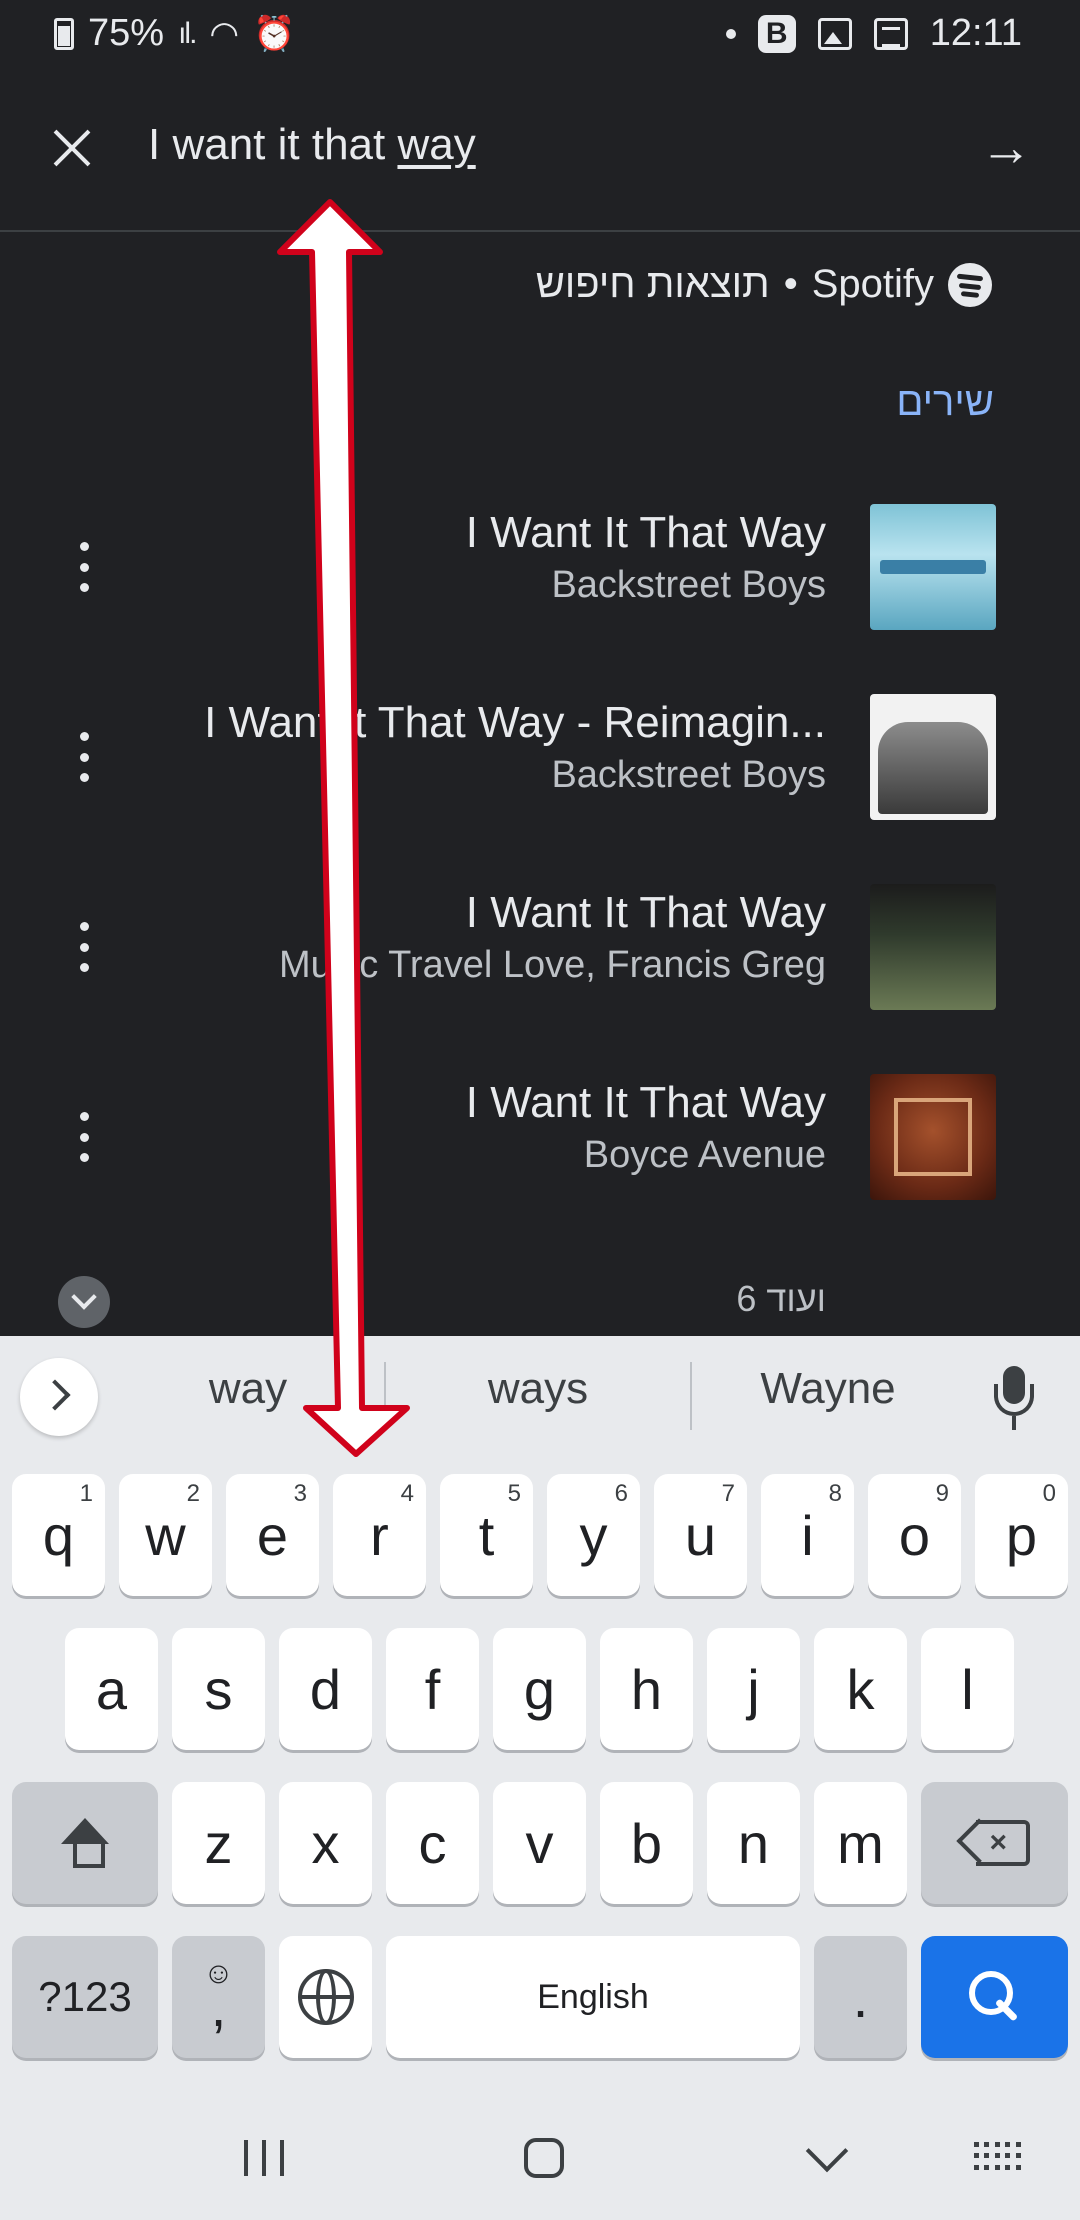 Image resolution: width=1080 pixels, height=2220 pixels. Describe the element at coordinates (539, 1843) in the screenshot. I see `key-v: v` at that location.